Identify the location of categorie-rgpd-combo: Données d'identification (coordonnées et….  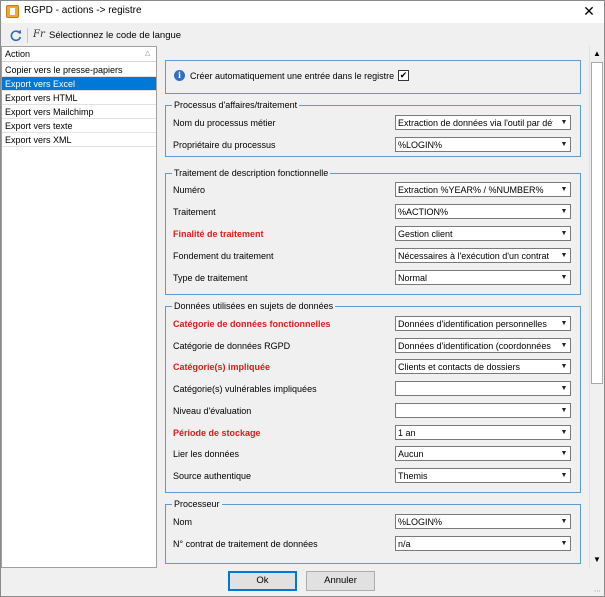
(483, 345).